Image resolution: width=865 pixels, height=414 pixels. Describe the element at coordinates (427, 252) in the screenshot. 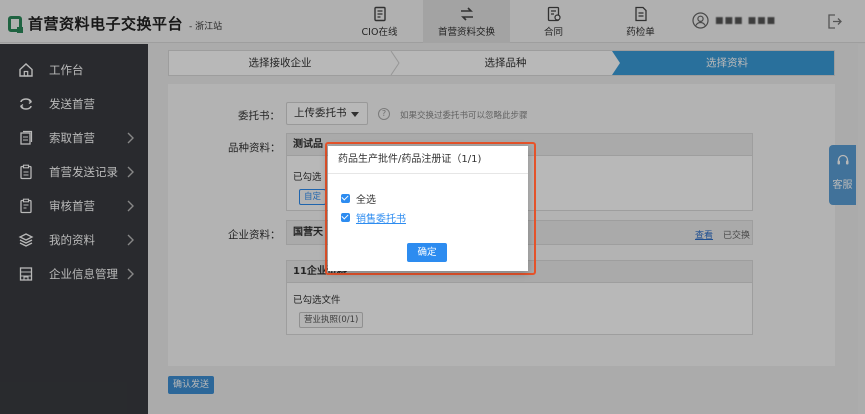

I see `dialog-ok-button: 确定` at that location.